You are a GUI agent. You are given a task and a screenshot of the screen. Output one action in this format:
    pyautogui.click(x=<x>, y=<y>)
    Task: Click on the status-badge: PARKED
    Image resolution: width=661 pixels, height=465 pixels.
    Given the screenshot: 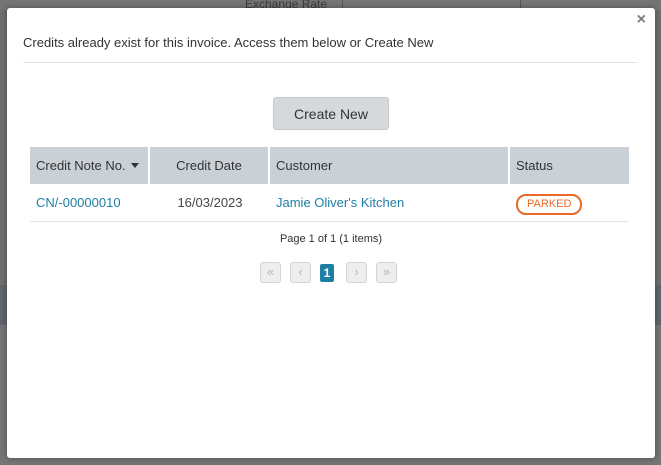 What is the action you would take?
    pyautogui.click(x=549, y=205)
    